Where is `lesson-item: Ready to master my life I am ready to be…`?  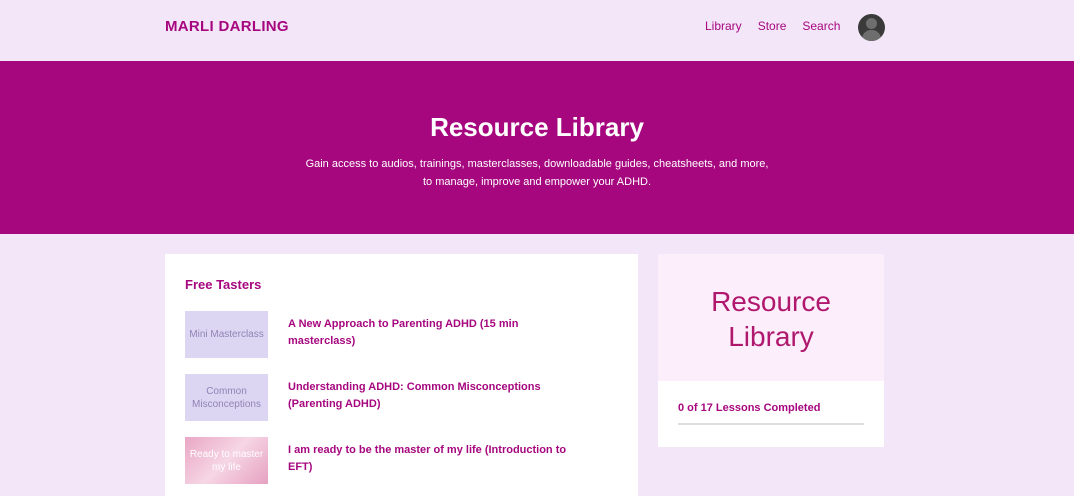
lesson-item: Ready to master my life I am ready to be… is located at coordinates (405, 460).